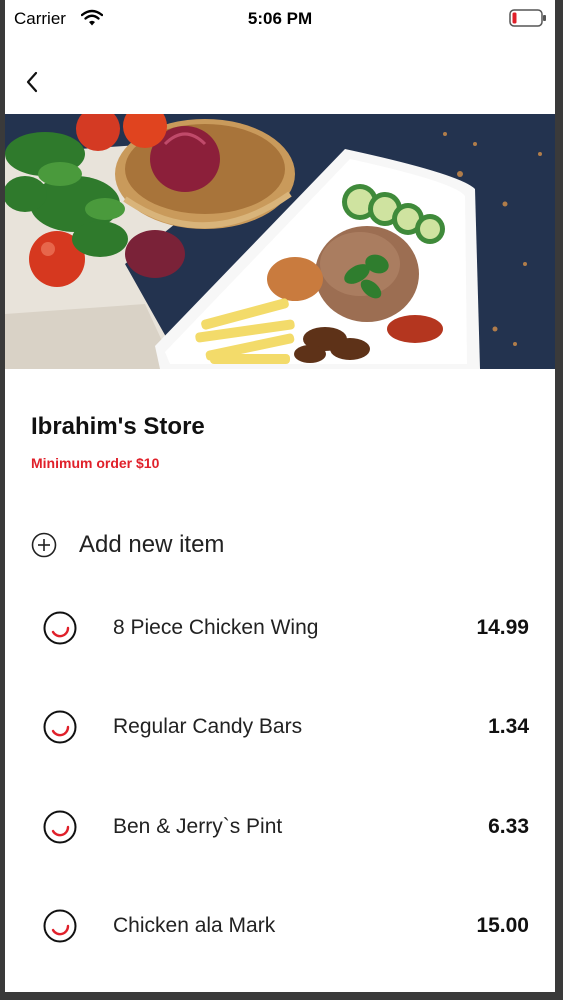 This screenshot has width=563, height=1000. I want to click on status-bar: Carrier 5:06 PM, so click(280, 18).